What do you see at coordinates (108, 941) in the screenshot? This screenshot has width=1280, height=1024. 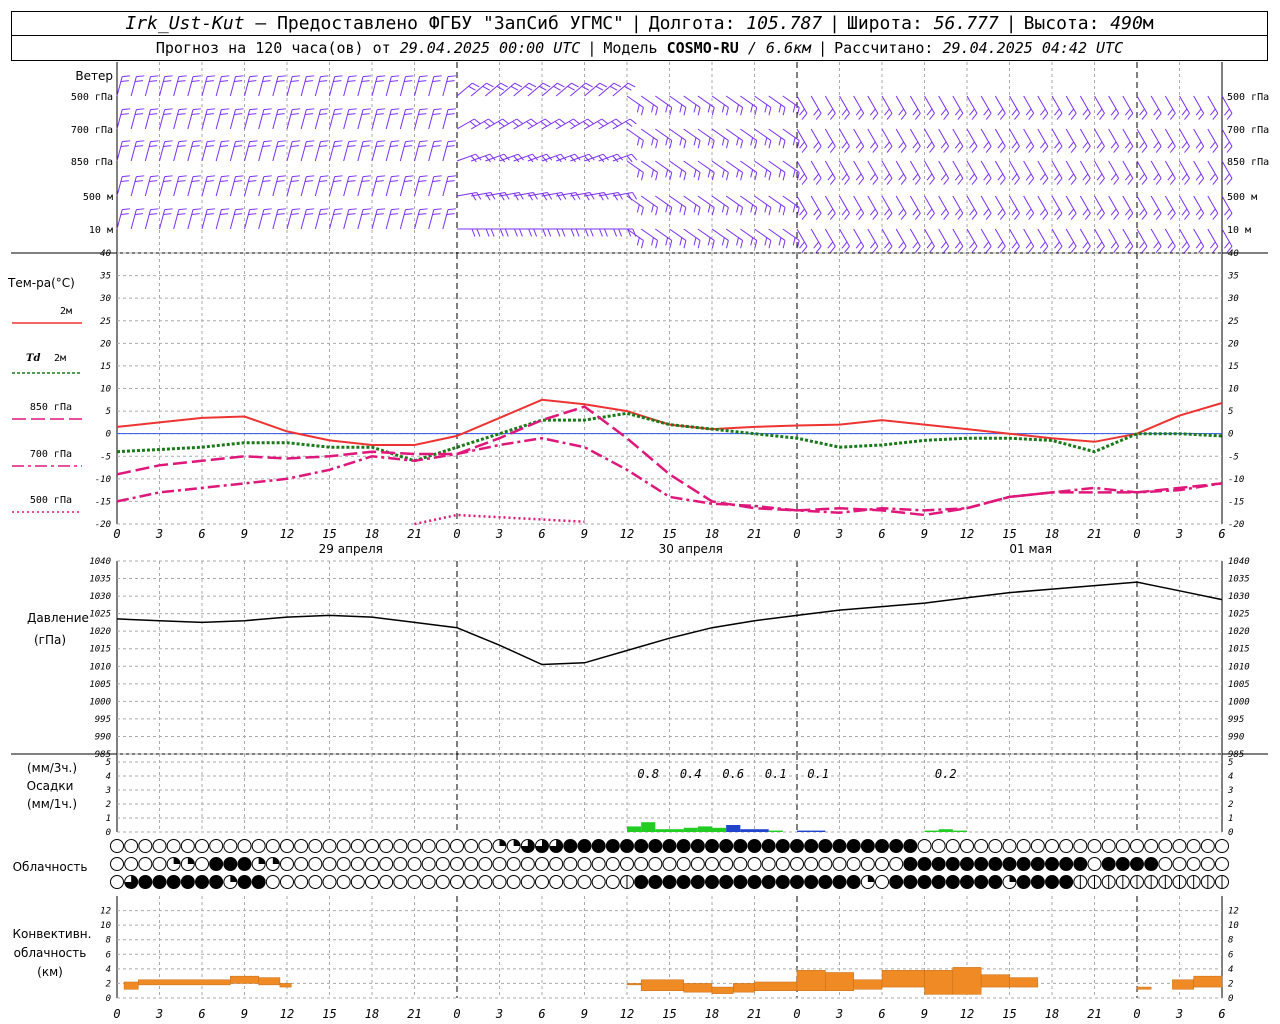 I see `conv-ytick-left: 8` at bounding box center [108, 941].